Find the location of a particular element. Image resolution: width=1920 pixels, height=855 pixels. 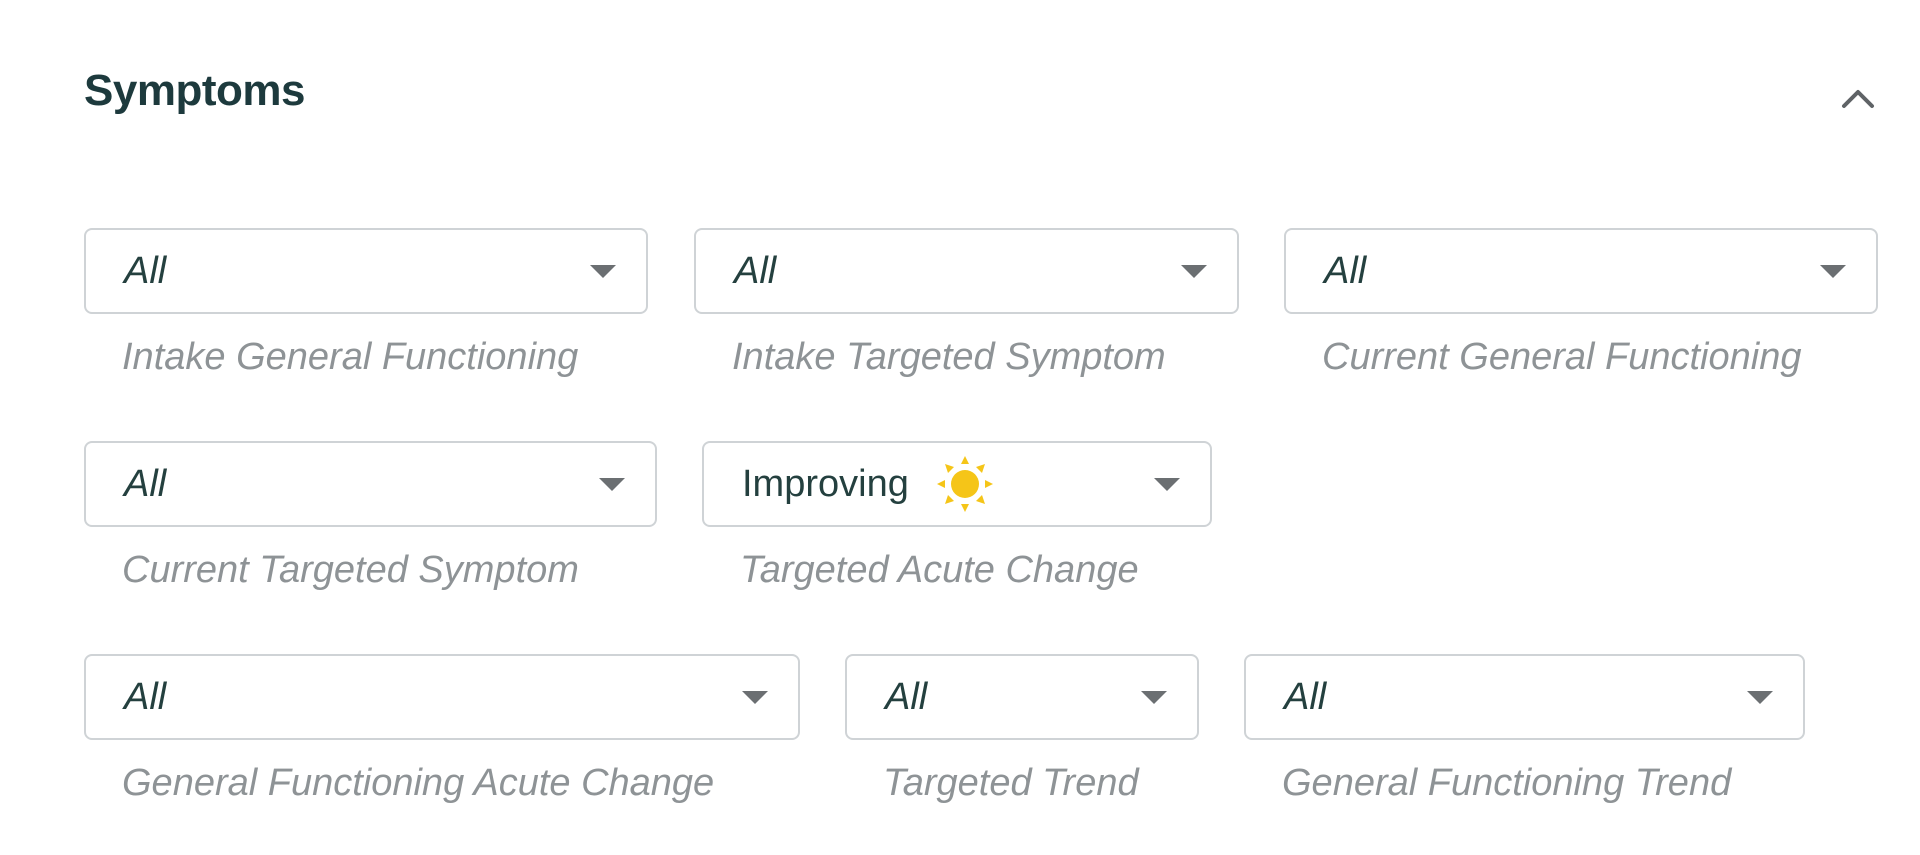

filter-targeted-trend: All Targeted Trend is located at coordinates (1022, 729).